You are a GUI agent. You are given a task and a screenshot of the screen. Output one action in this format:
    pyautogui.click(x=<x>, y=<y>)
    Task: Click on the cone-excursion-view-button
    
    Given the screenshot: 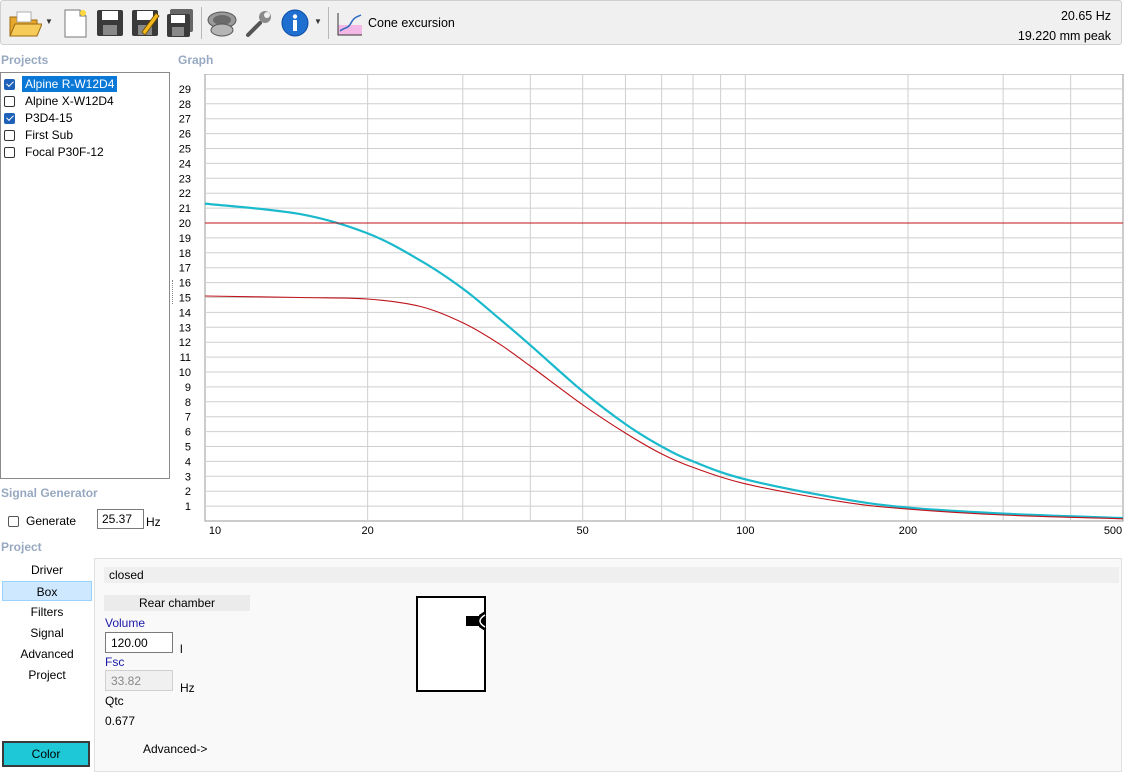 What is the action you would take?
    pyautogui.click(x=350, y=23)
    